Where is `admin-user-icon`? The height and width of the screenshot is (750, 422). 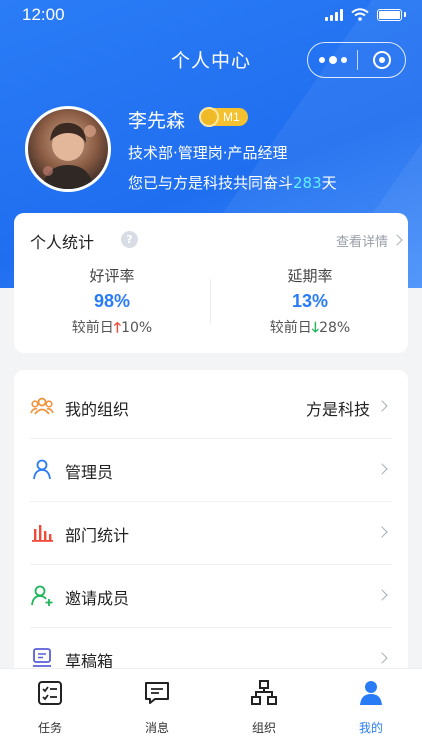
admin-user-icon is located at coordinates (42, 469).